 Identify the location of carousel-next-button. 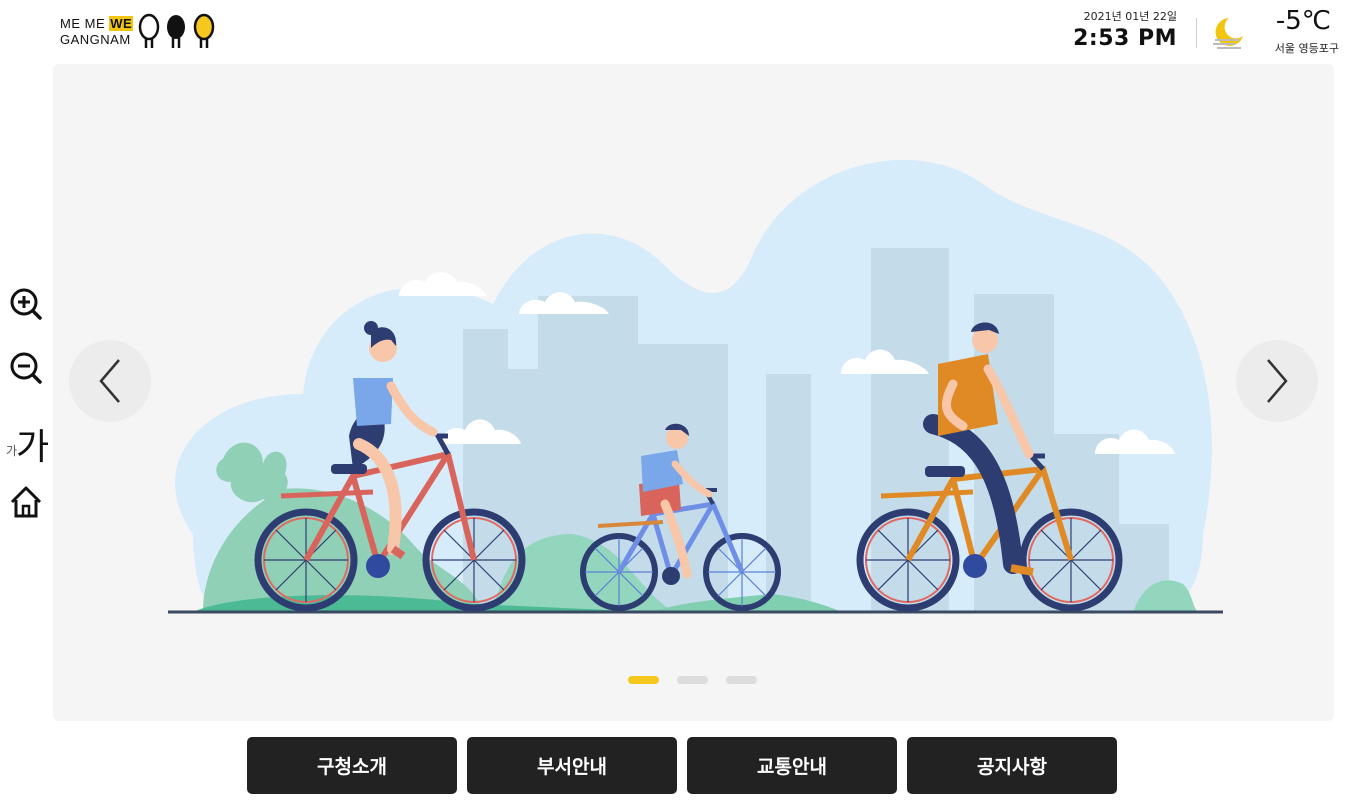
(1277, 381).